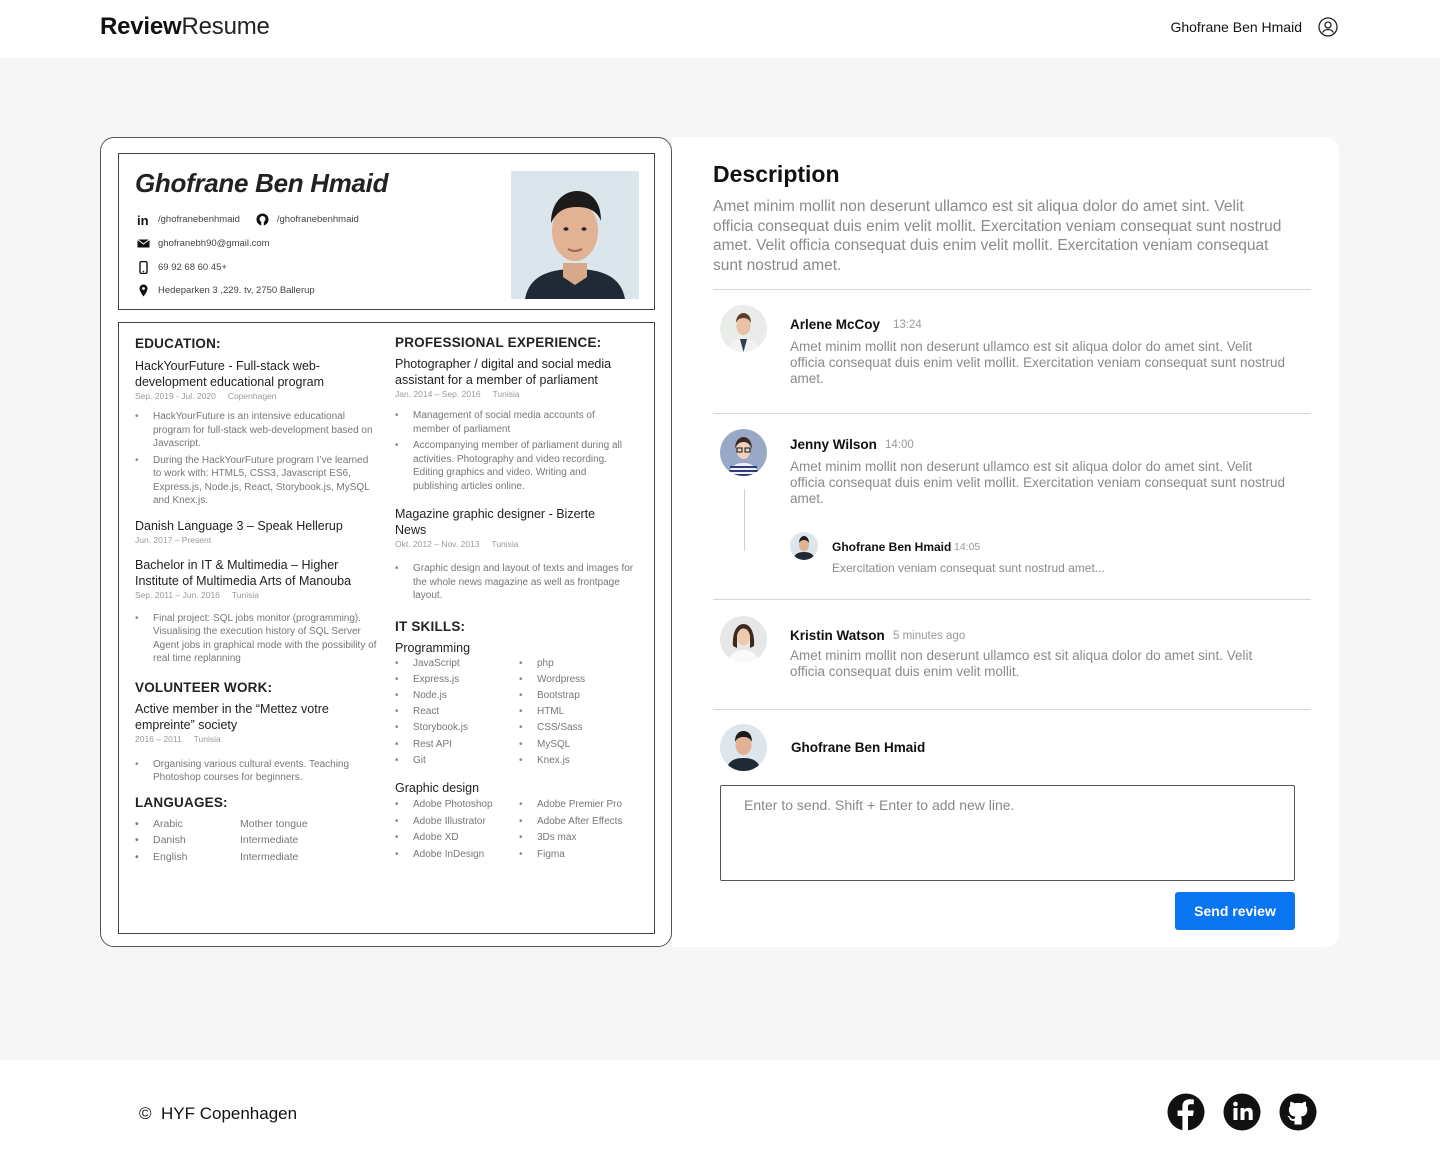  Describe the element at coordinates (457, 712) in the screenshot. I see `skill-item: React` at that location.